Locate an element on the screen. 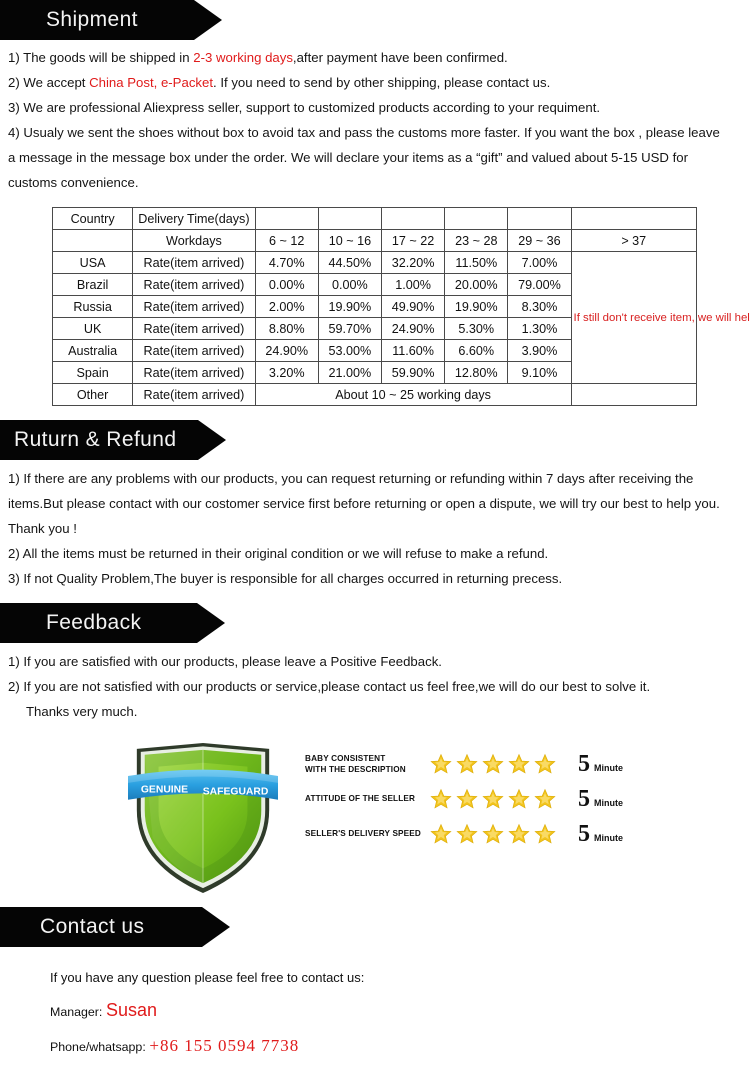  row-rate-1: 8.80% is located at coordinates (286, 328).